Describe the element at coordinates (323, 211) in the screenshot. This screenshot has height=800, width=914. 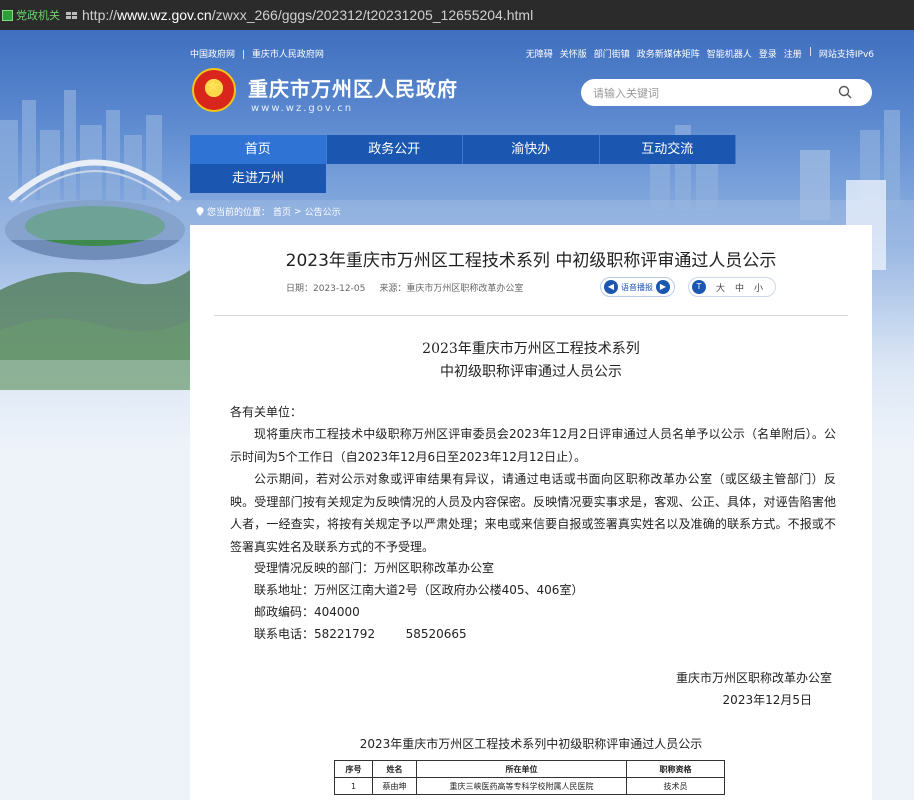
I see `breadcrumb-current: 公告公示` at that location.